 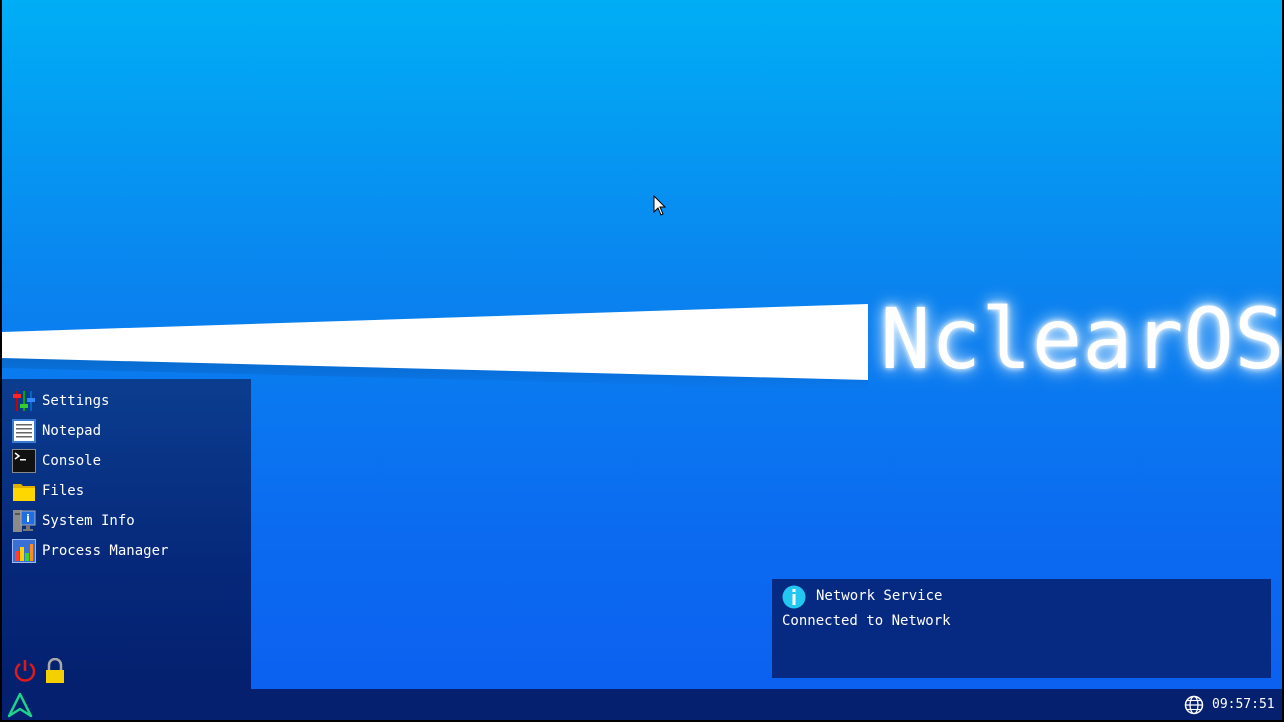 What do you see at coordinates (72, 431) in the screenshot?
I see `menu-item-label: Notepad` at bounding box center [72, 431].